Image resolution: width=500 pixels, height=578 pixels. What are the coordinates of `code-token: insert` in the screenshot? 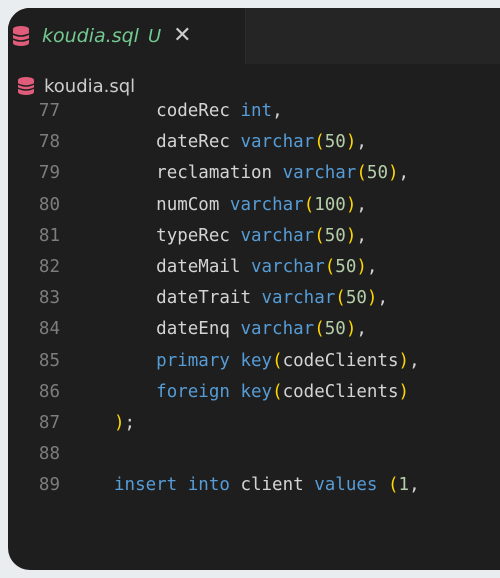 It's located at (151, 485).